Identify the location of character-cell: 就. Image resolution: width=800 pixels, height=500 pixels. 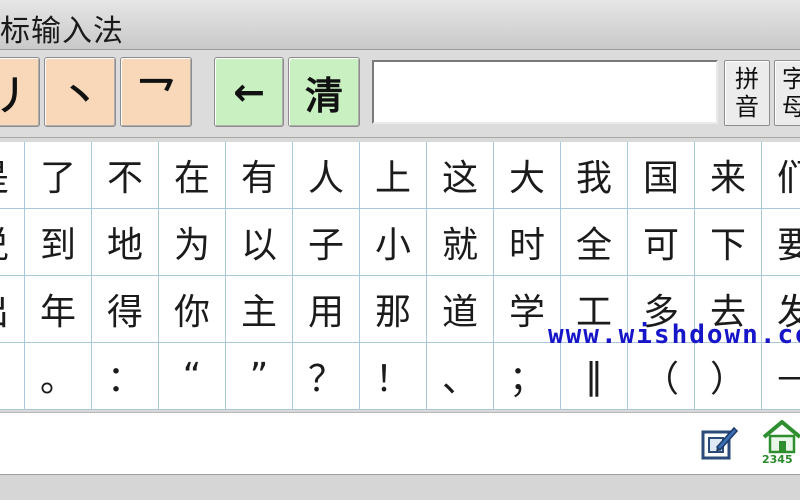
(460, 242).